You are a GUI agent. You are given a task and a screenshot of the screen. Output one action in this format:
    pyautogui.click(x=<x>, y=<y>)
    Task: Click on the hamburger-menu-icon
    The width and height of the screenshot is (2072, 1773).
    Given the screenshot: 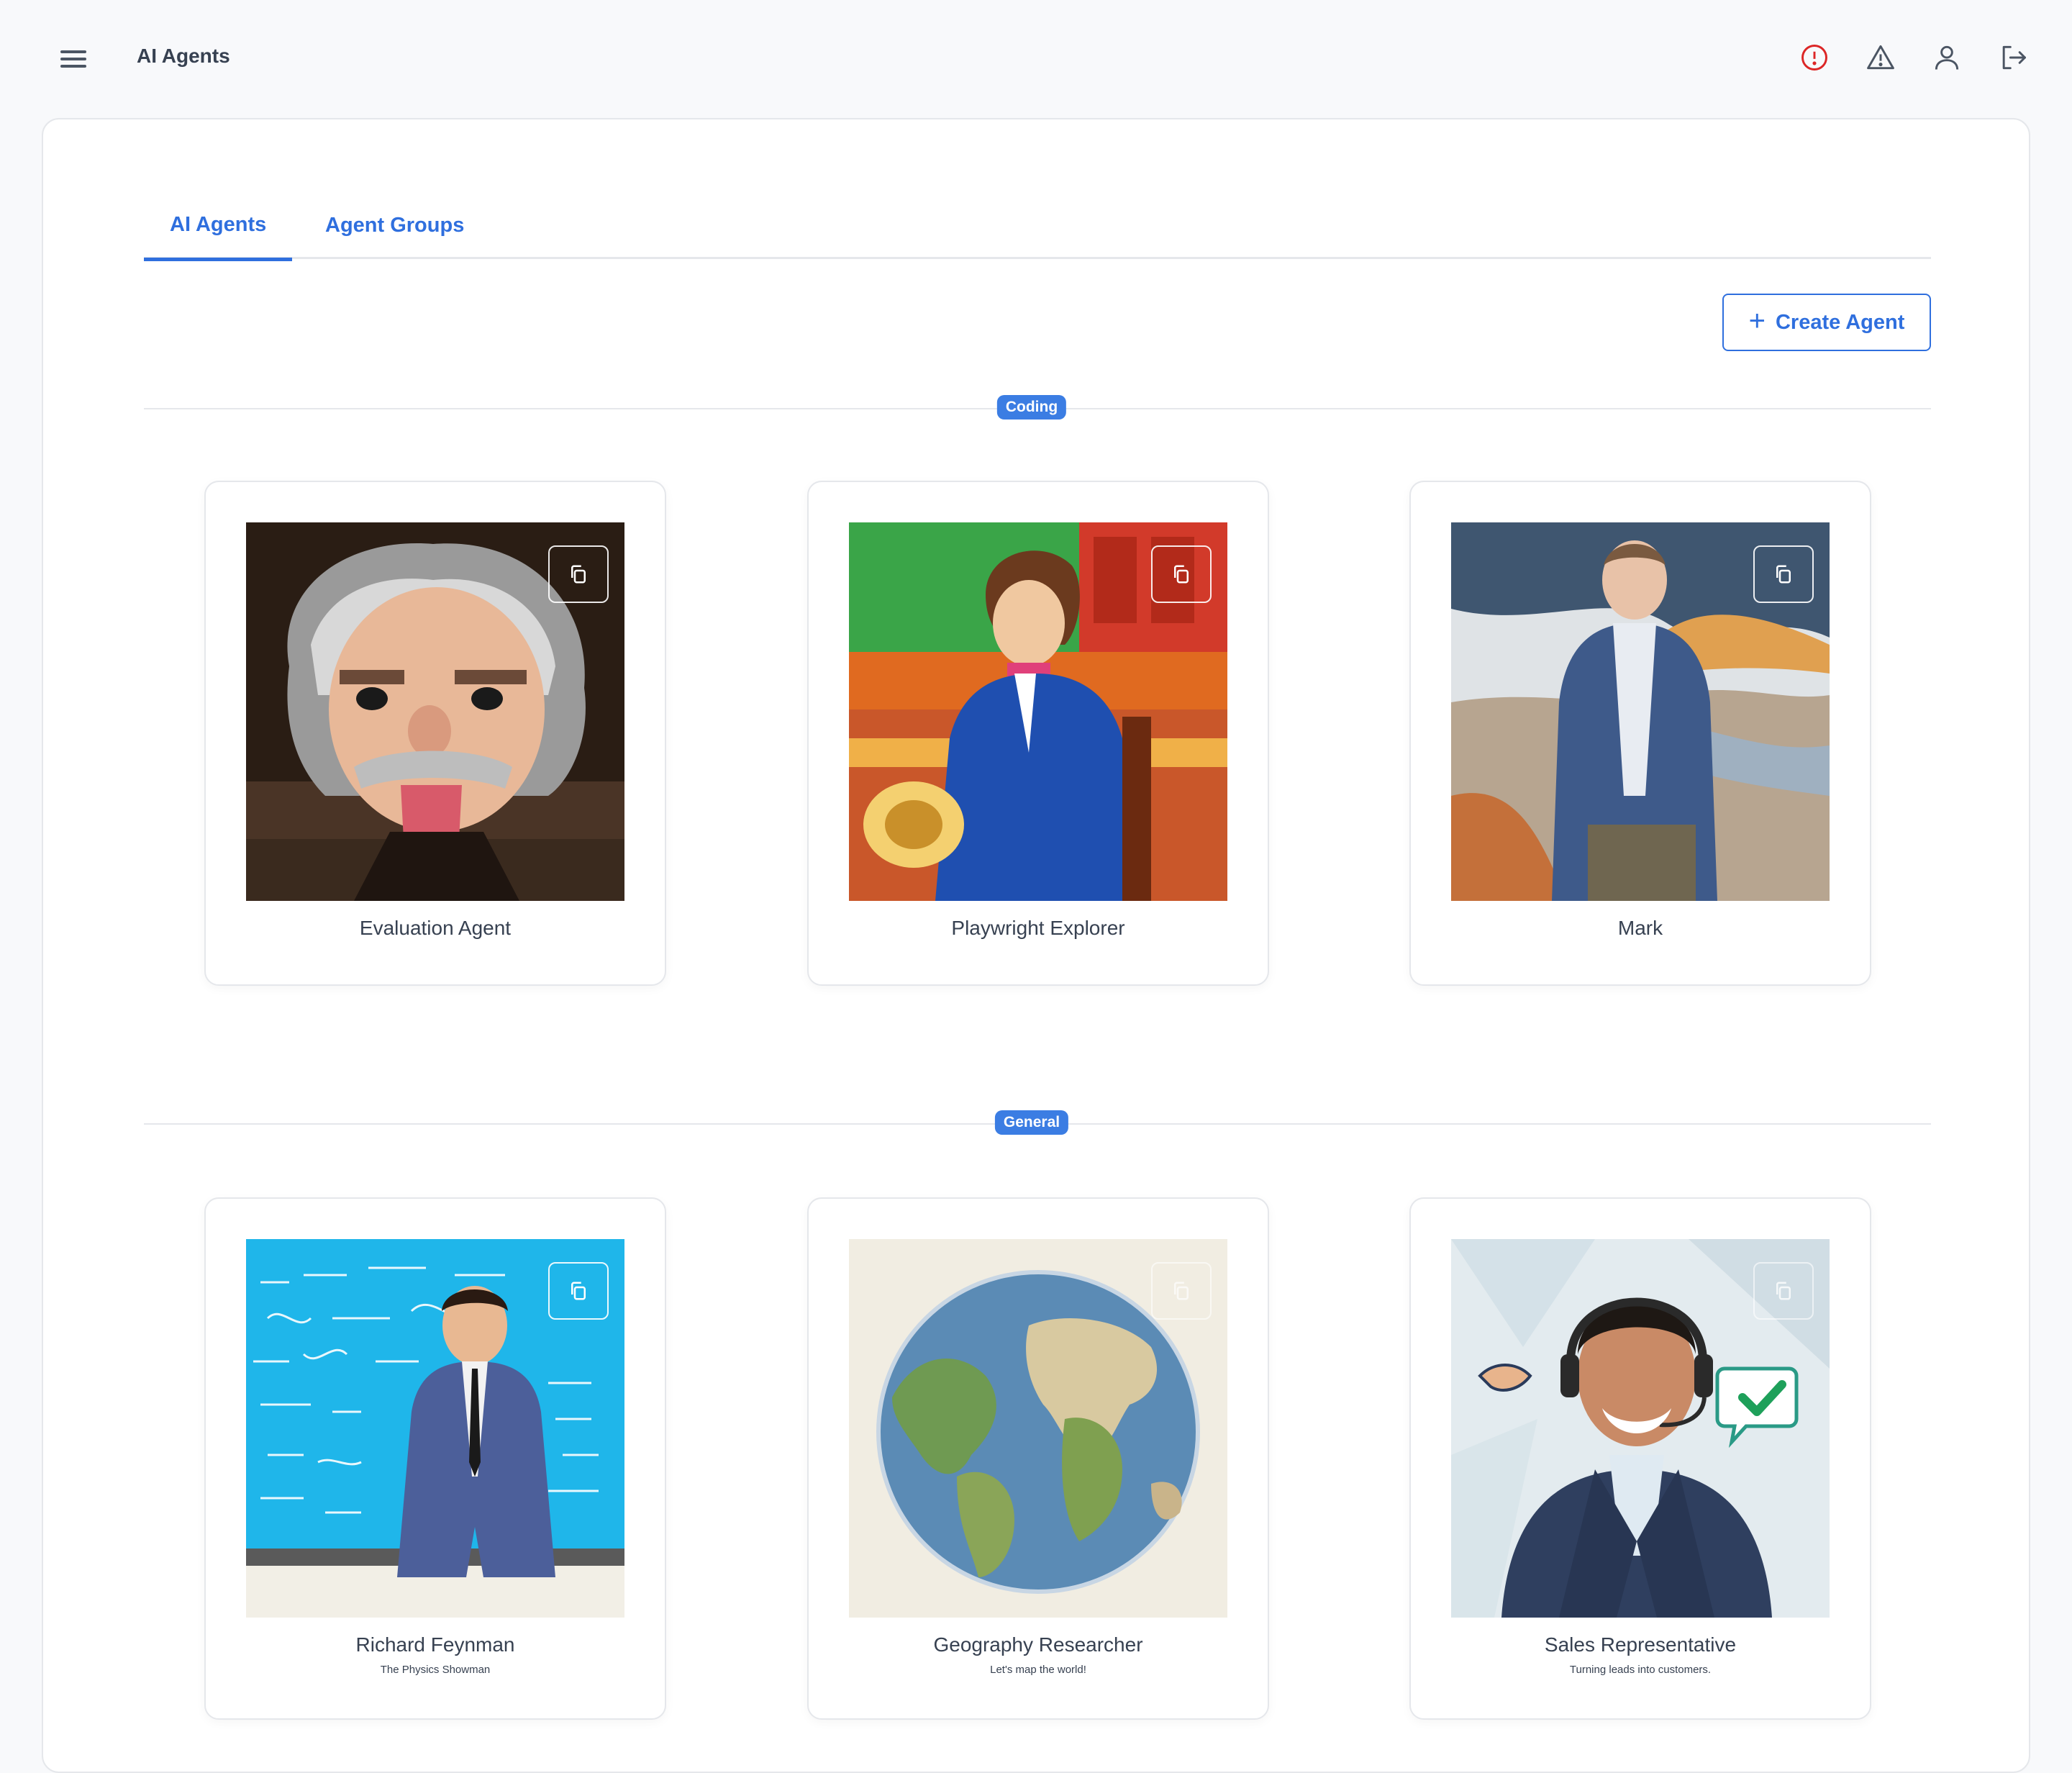 What is the action you would take?
    pyautogui.click(x=74, y=59)
    